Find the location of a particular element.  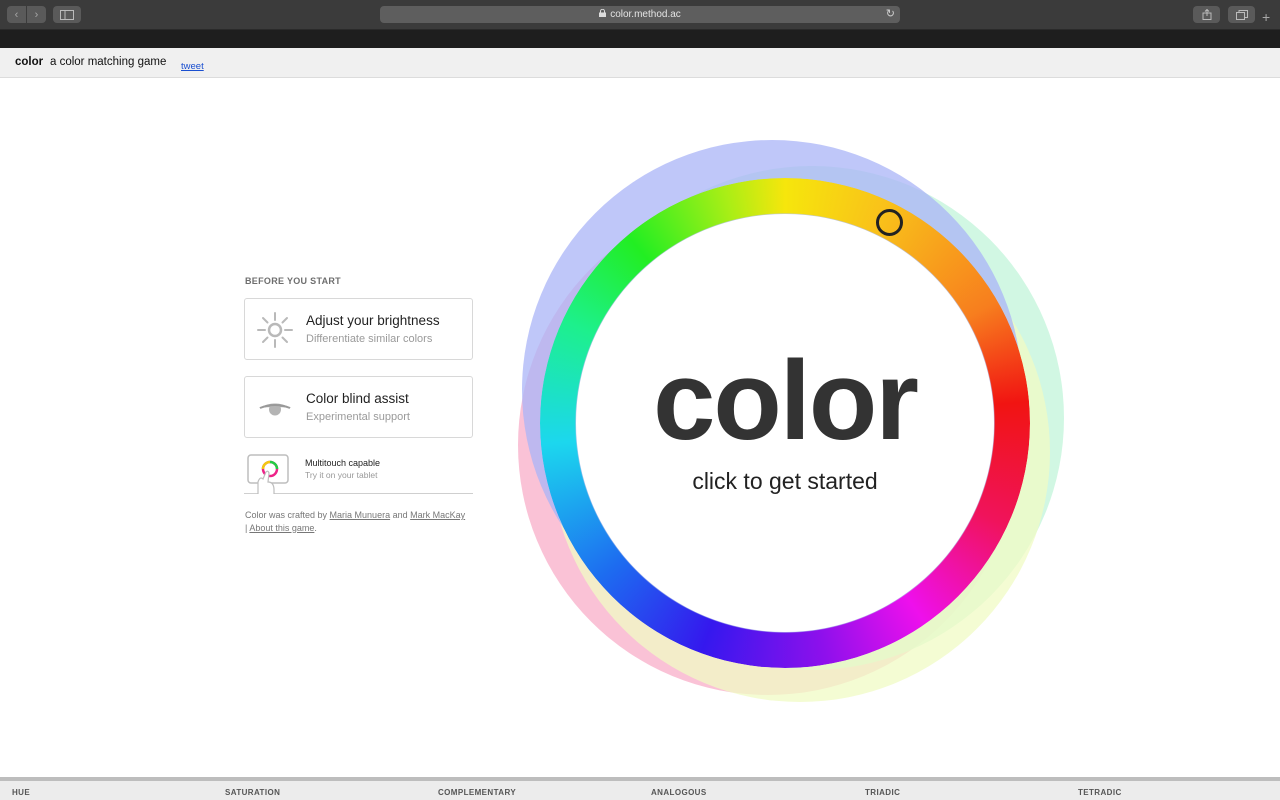

browser-toolbar: ‹ › color.method.ac ↻ + is located at coordinates (640, 15).